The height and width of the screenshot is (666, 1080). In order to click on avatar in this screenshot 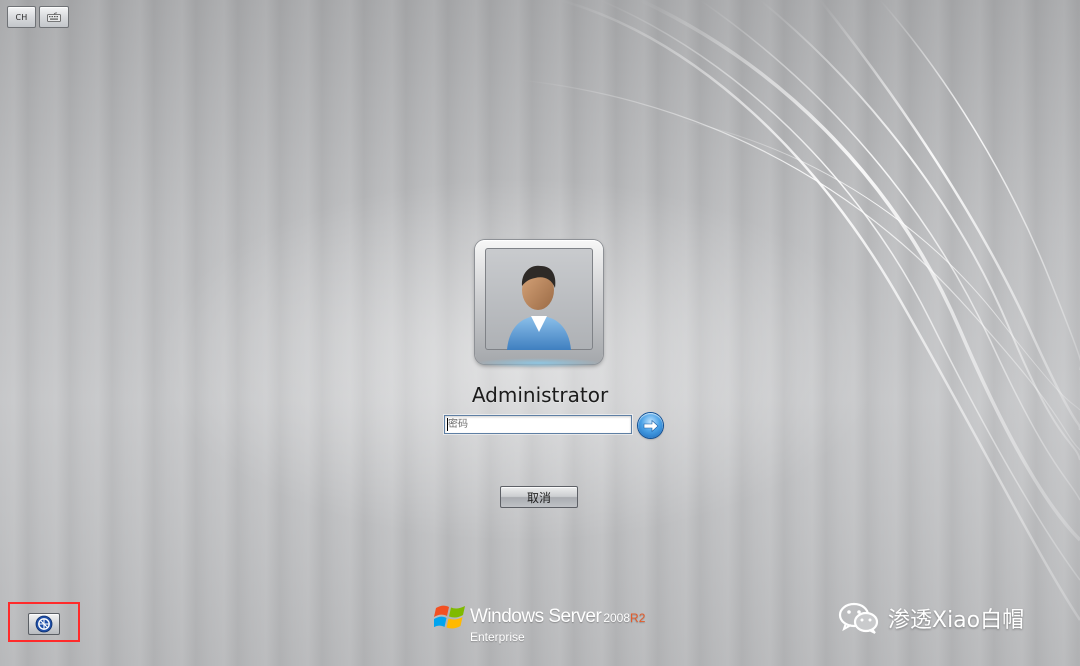, I will do `click(539, 299)`.